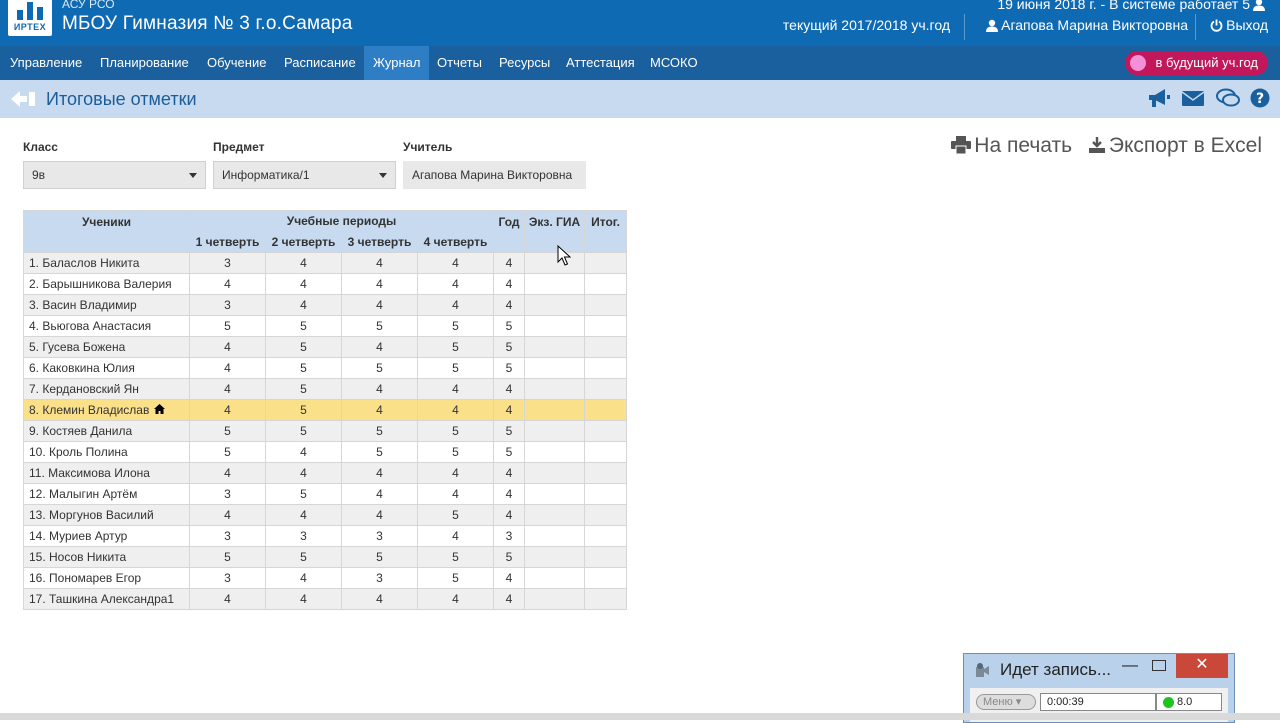 This screenshot has width=1280, height=723. I want to click on table-row: 4. Вьюгова Анастасия 5 5 5 5 5, so click(325, 326).